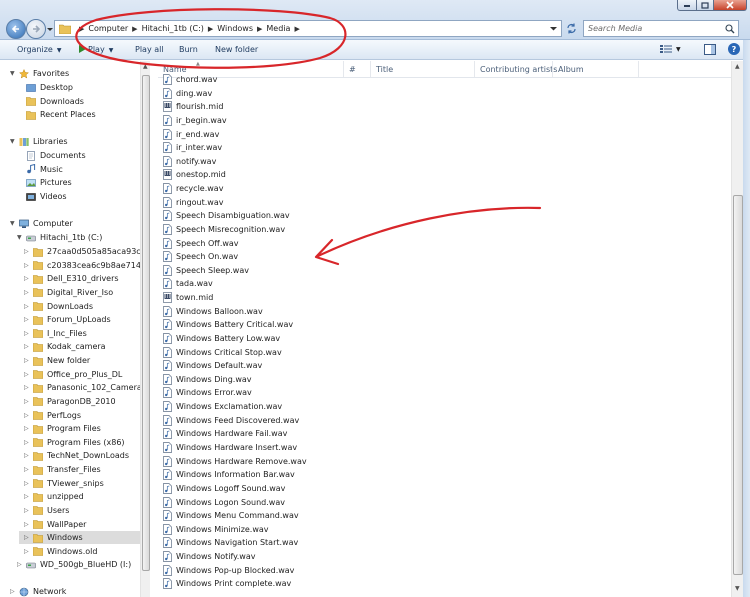 Image resolution: width=750 pixels, height=597 pixels. I want to click on file-row: Speech Misrecognition.wav, so click(224, 229).